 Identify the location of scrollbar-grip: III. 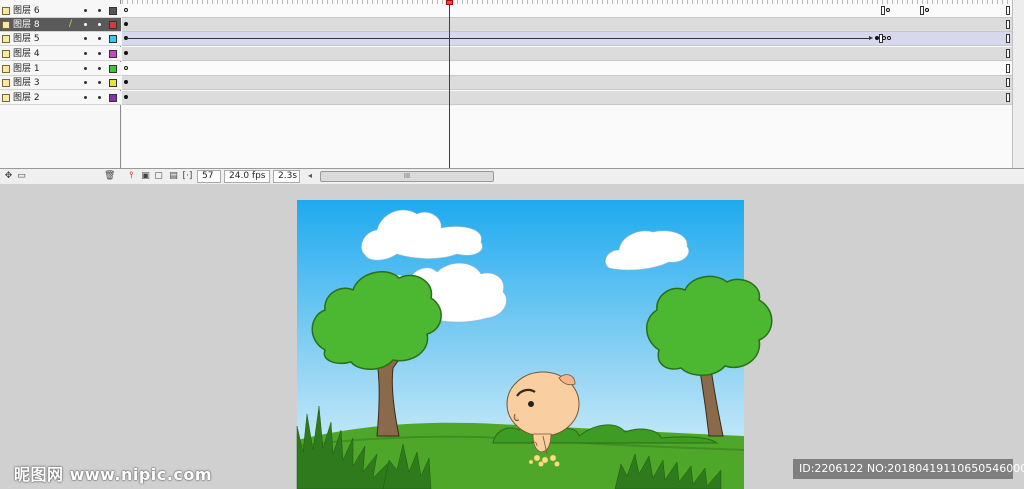
(407, 176).